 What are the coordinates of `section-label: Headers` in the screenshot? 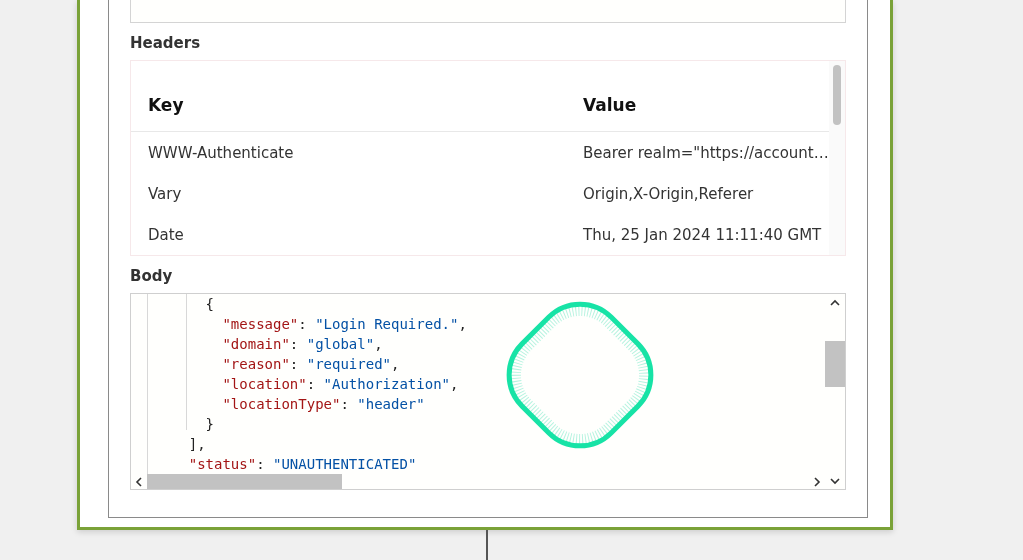 It's located at (166, 43).